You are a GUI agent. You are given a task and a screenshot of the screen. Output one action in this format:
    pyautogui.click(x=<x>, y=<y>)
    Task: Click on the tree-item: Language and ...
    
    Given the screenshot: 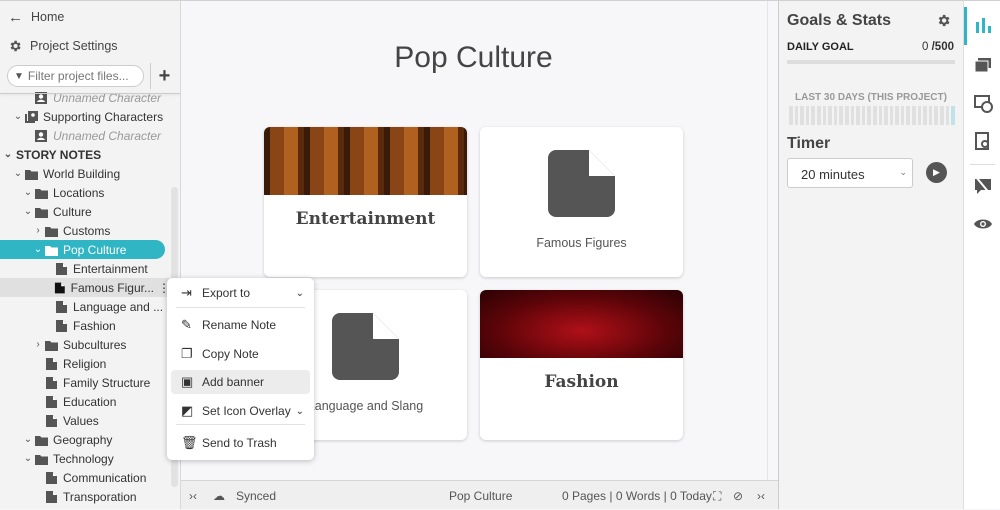 What is the action you would take?
    pyautogui.click(x=85, y=306)
    